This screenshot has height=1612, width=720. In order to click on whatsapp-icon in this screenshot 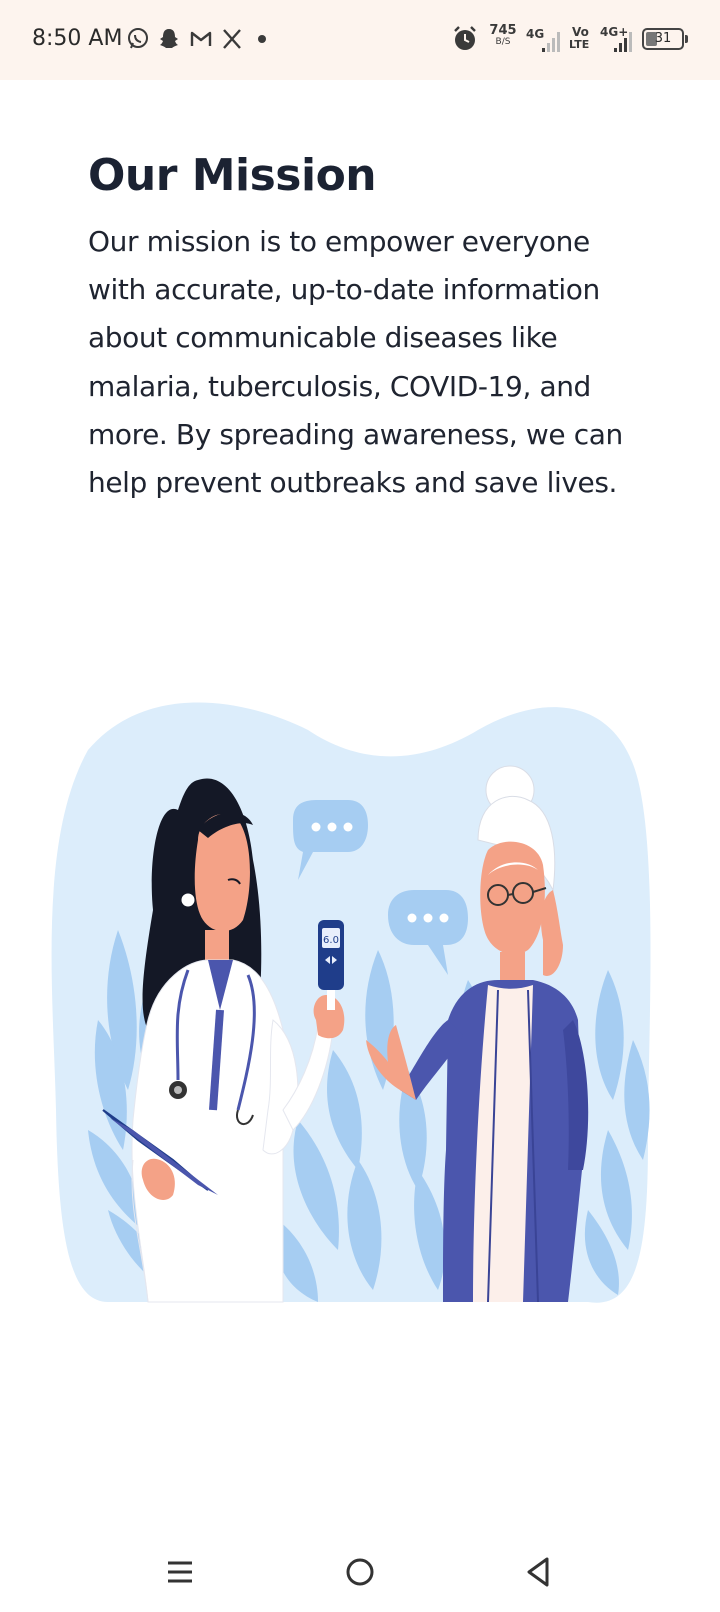, I will do `click(138, 38)`.